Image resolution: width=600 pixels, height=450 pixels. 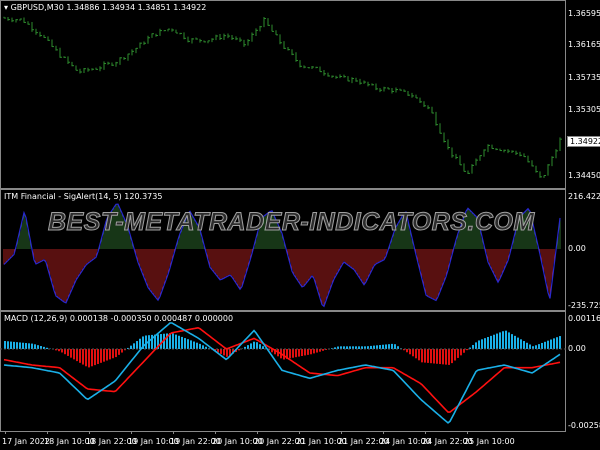 What do you see at coordinates (584, 175) in the screenshot?
I see `price-axis-label: 1.34450` at bounding box center [584, 175].